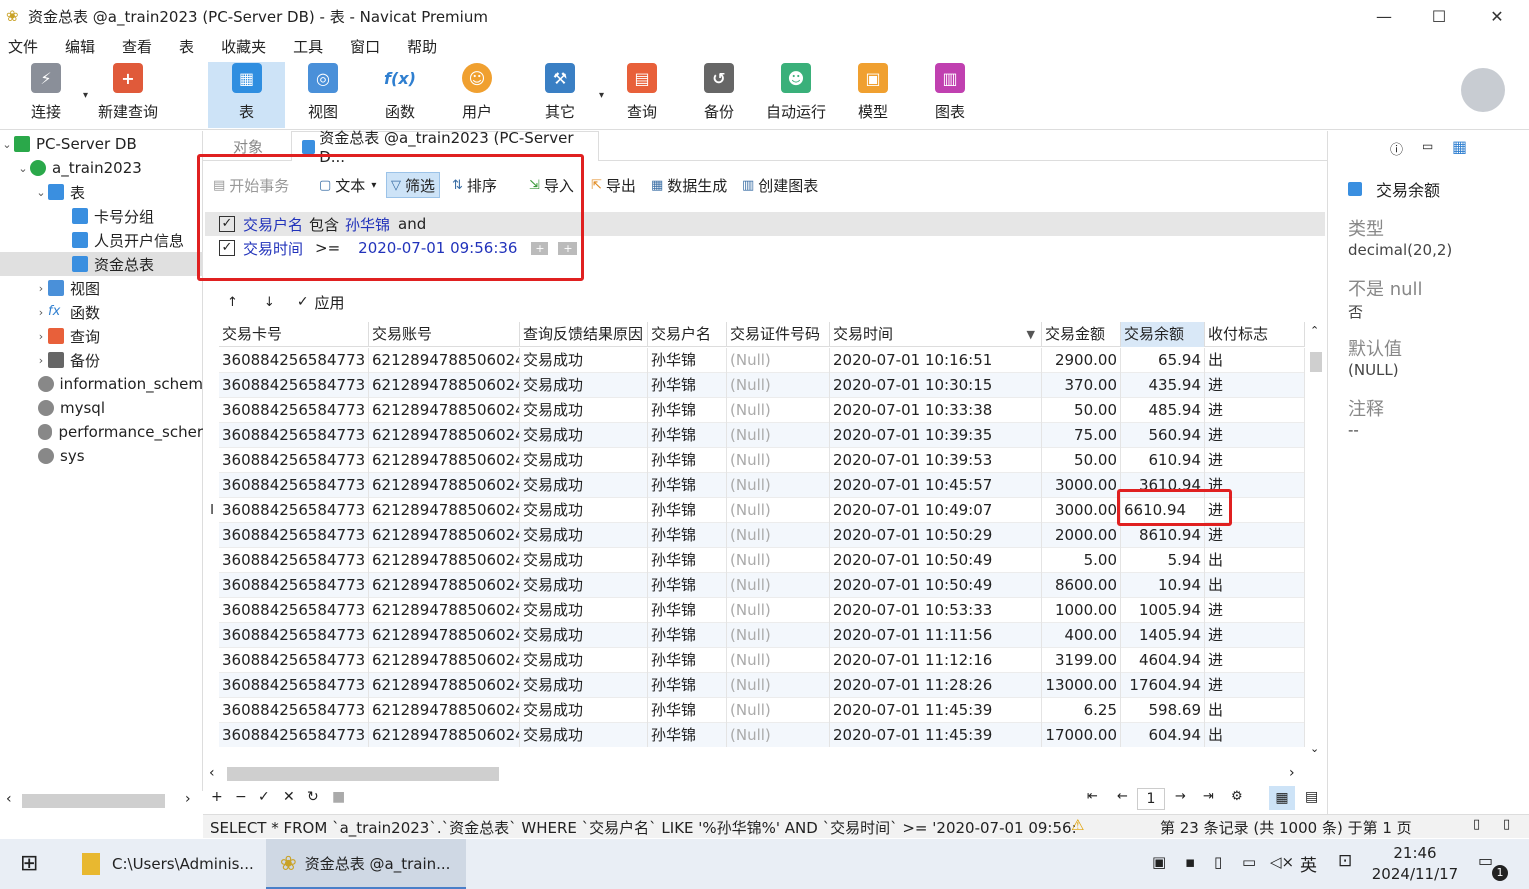 This screenshot has height=889, width=1529. I want to click on move-down-icon: ↓, so click(269, 302).